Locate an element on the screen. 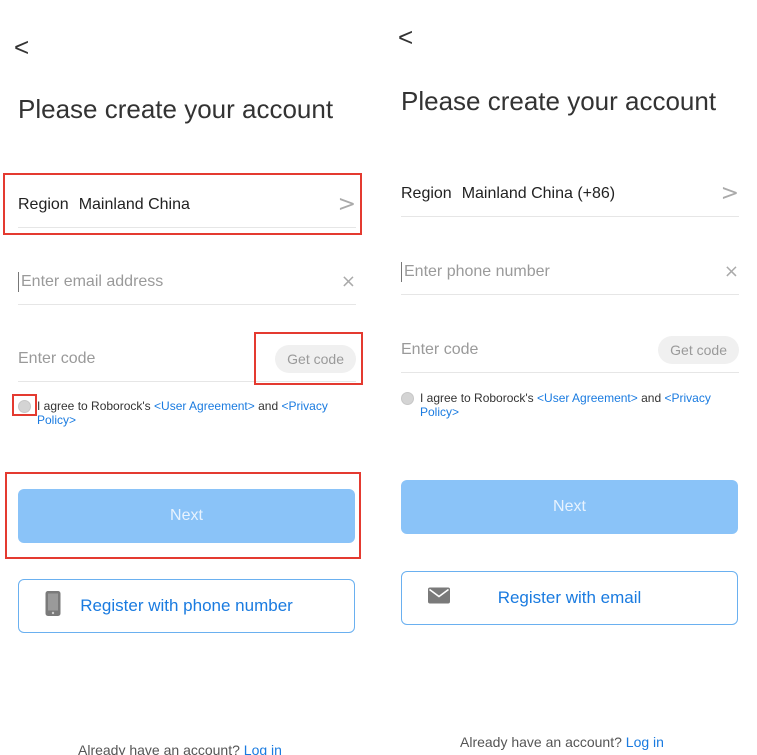 The width and height of the screenshot is (757, 755). register-with-phone-button: Register with phone number is located at coordinates (186, 606).